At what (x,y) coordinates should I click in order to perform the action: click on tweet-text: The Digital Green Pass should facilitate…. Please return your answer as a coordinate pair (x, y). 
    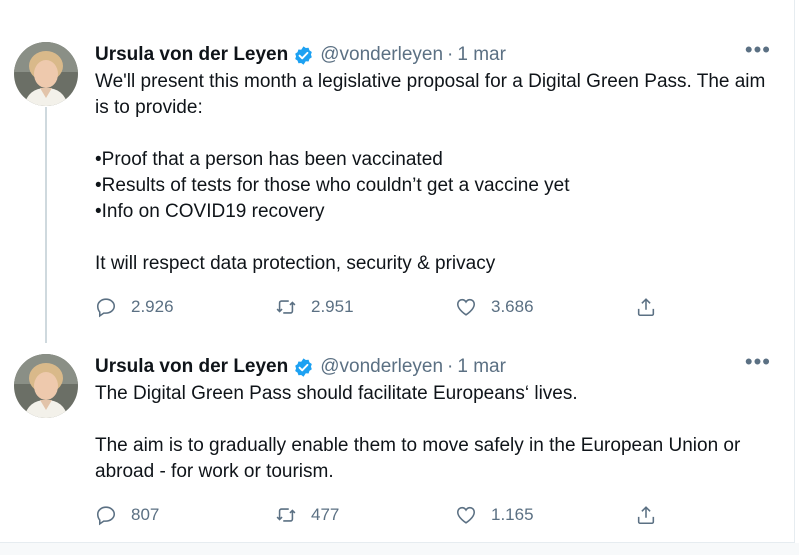
    Looking at the image, I should click on (418, 432).